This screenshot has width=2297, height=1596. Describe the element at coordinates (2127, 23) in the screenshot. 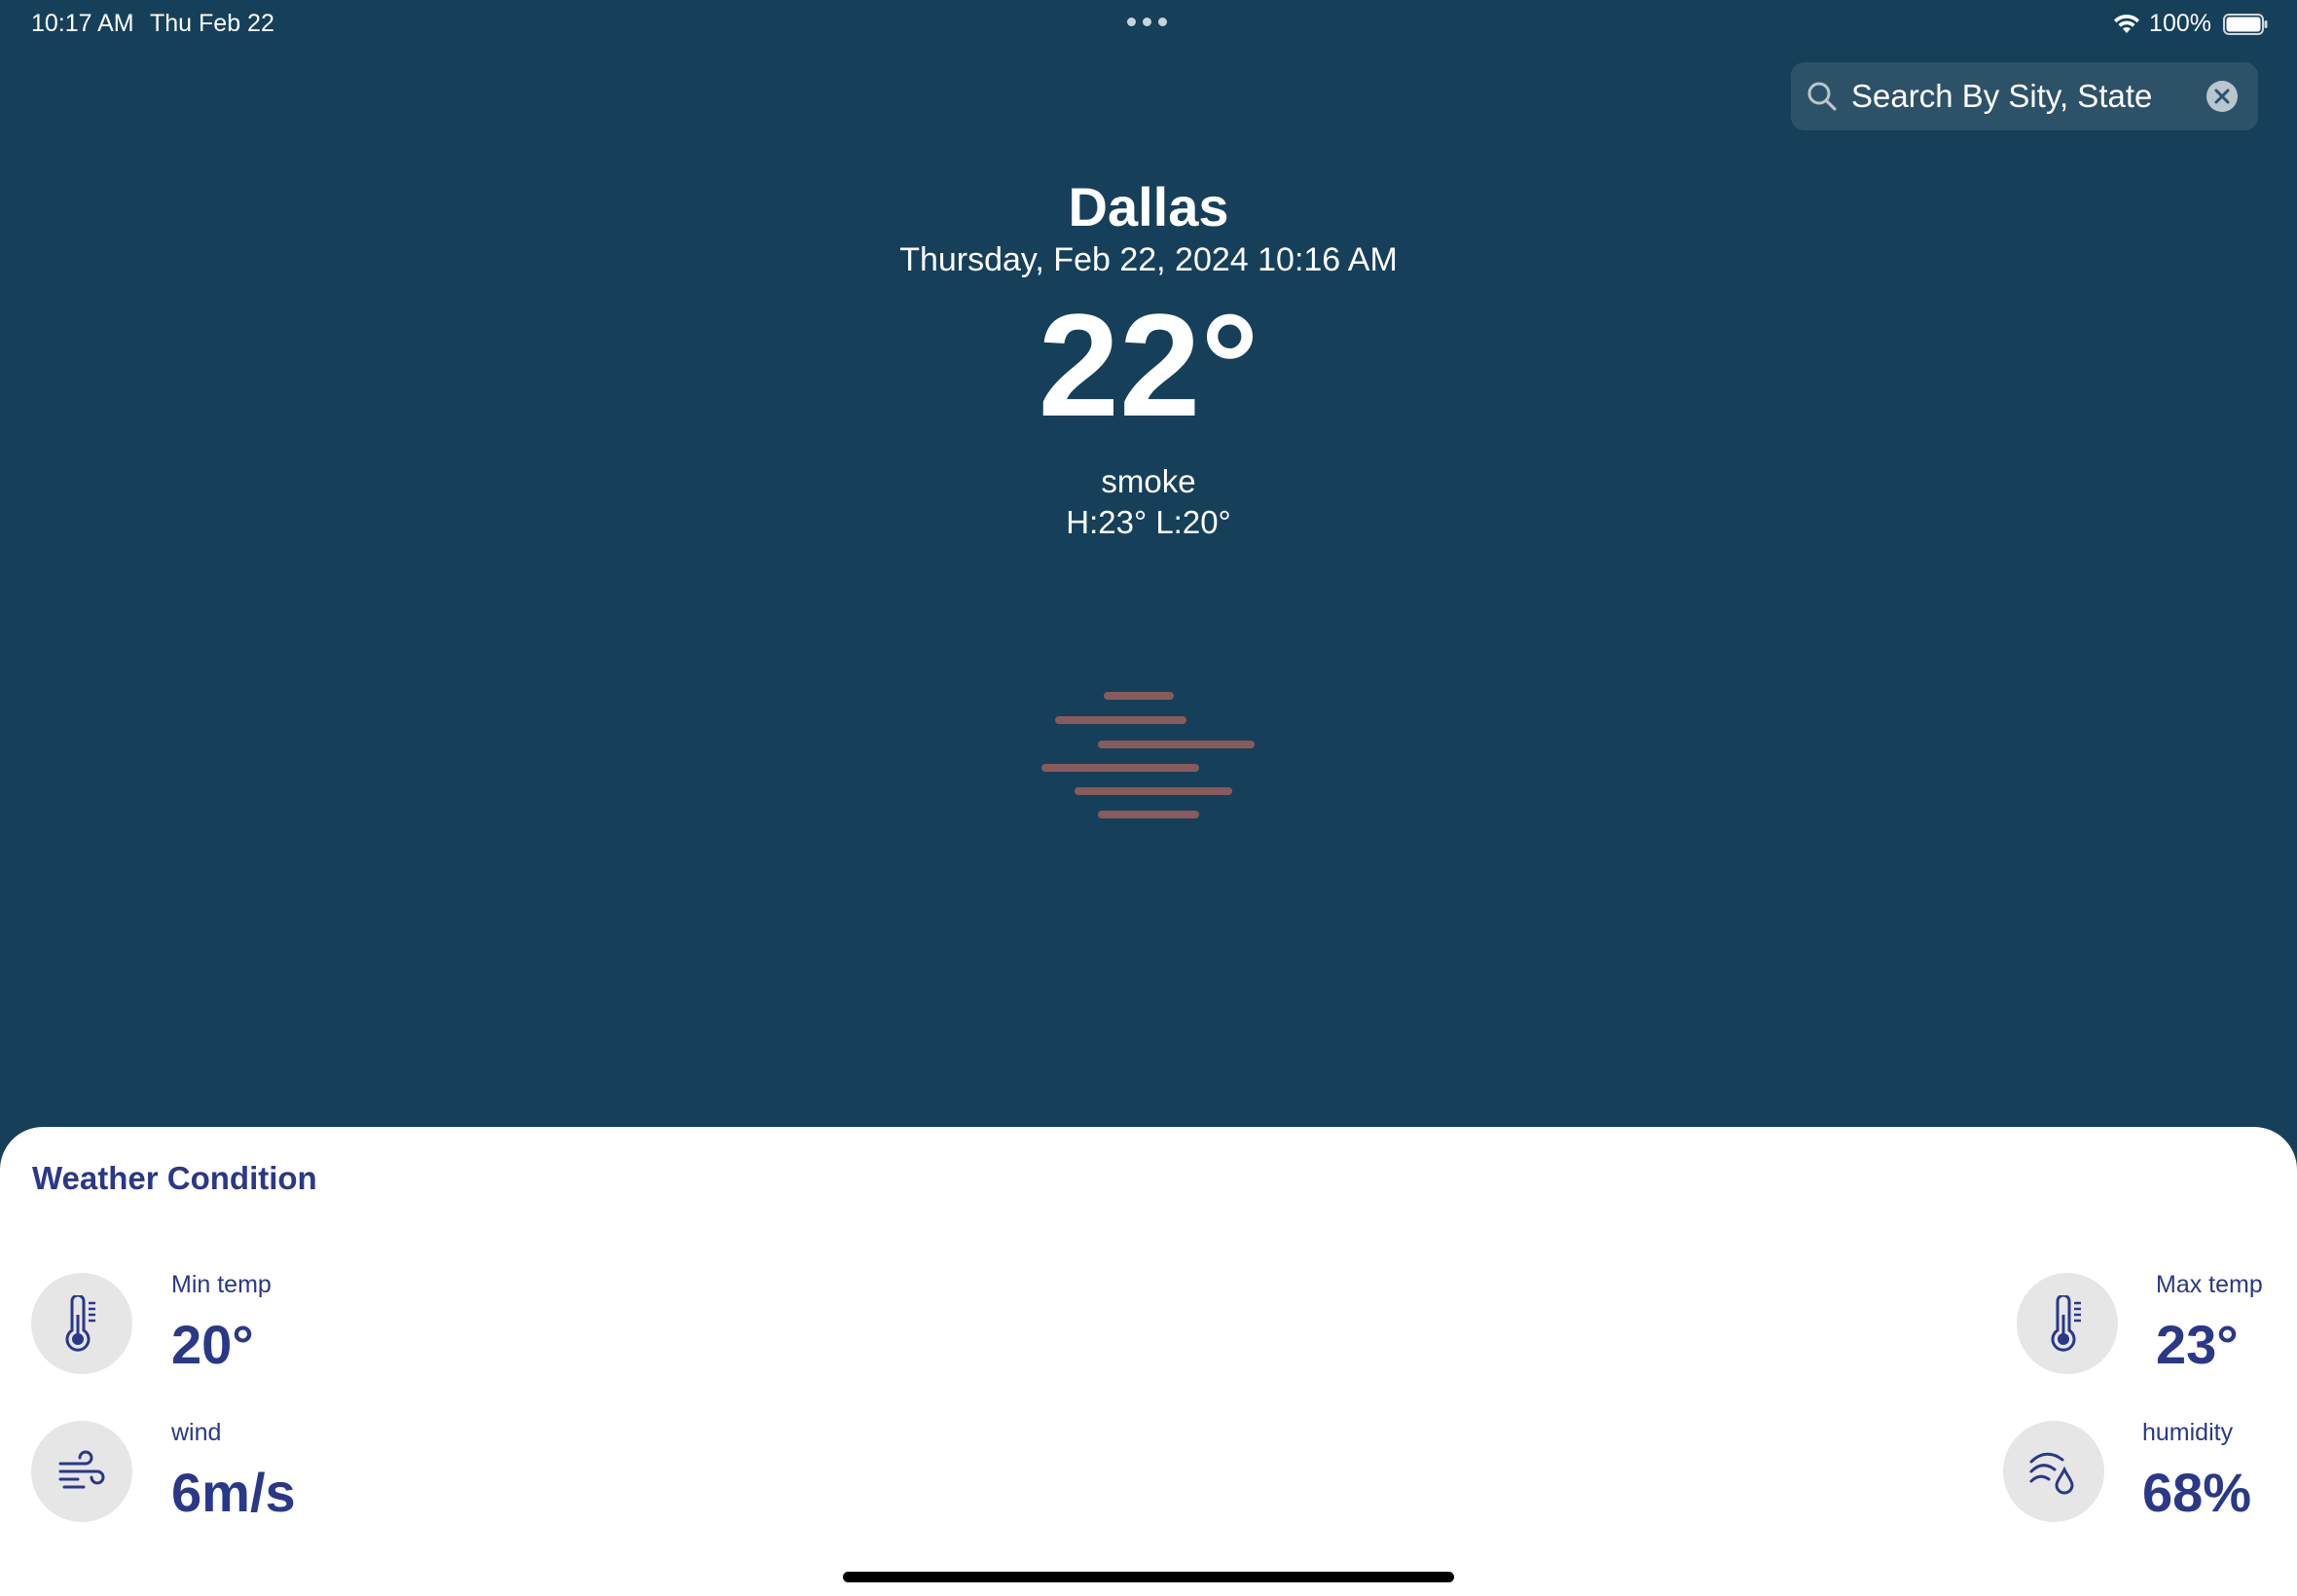

I see `wifi-icon` at that location.